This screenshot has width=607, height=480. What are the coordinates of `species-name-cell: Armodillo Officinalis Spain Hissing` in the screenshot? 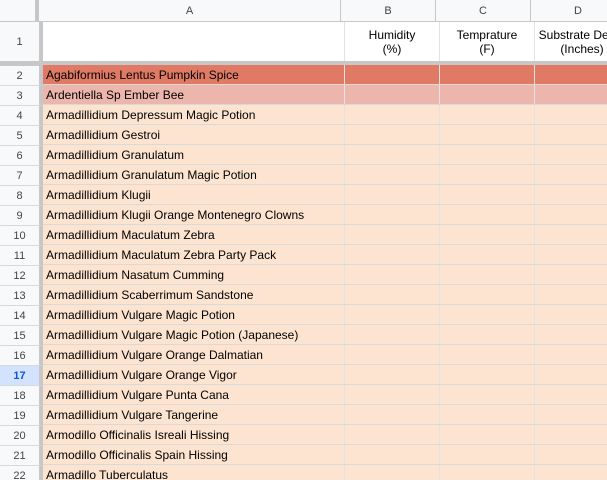 It's located at (194, 454).